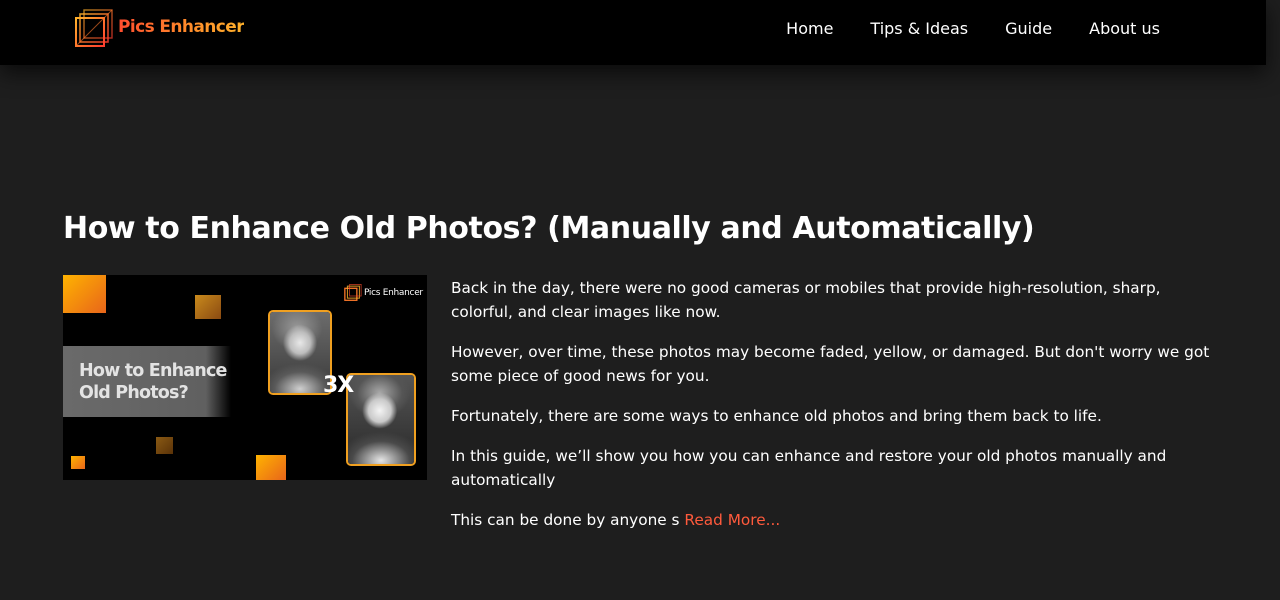  I want to click on page-scrollbar, so click(1273, 300).